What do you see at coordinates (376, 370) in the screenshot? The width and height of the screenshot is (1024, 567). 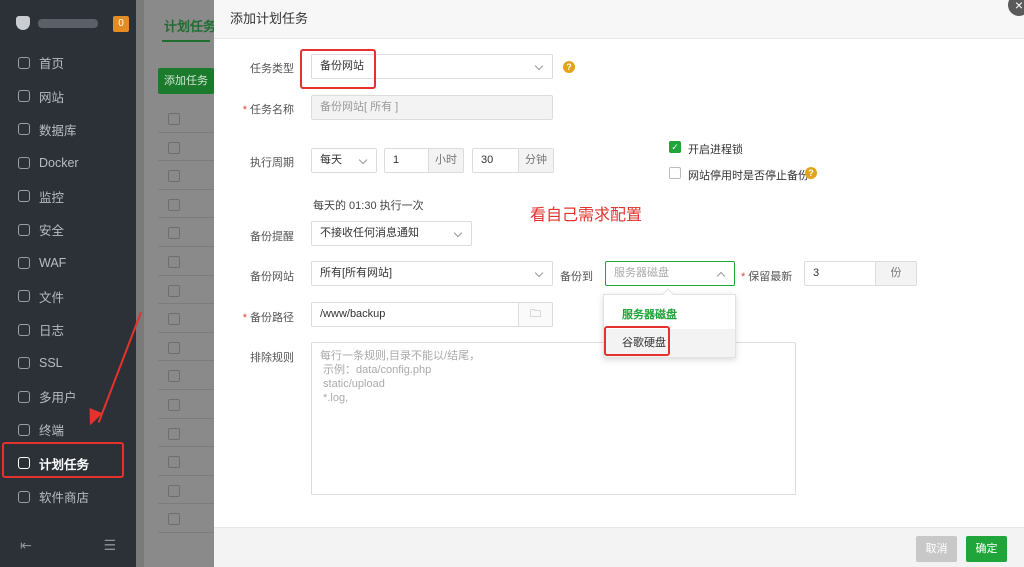 I see `placeholder-line: 示例：data/config.php` at bounding box center [376, 370].